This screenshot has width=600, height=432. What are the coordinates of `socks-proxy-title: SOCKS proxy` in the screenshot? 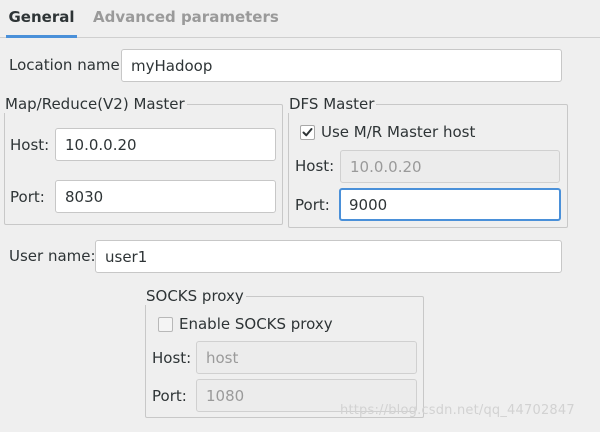 It's located at (195, 296).